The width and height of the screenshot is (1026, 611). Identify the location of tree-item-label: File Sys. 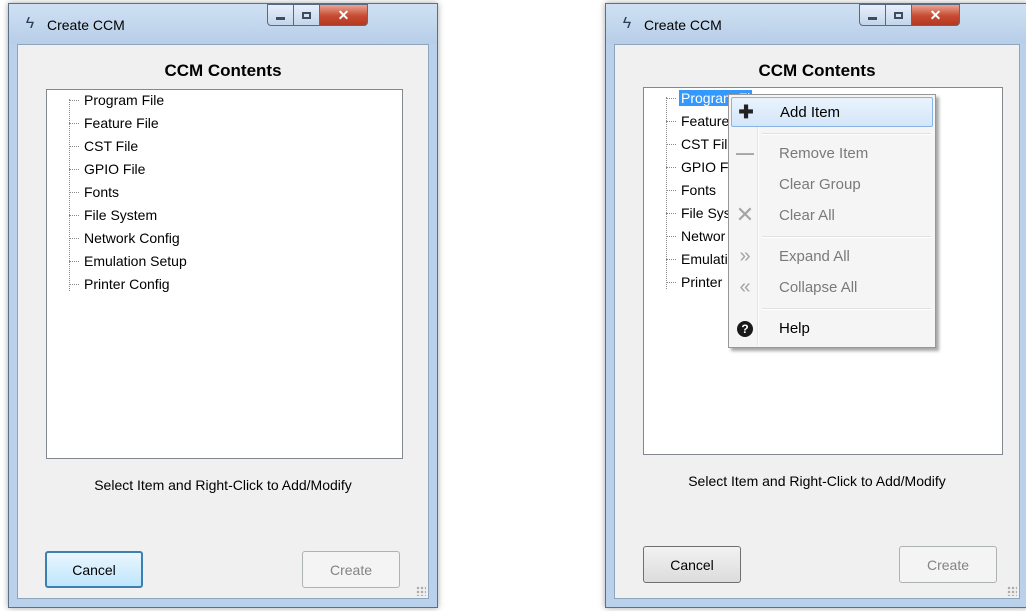
(706, 213).